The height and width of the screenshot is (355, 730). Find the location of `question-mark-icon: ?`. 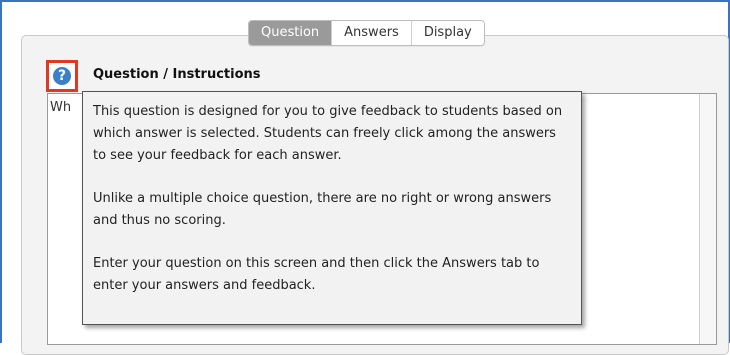

question-mark-icon: ? is located at coordinates (62, 76).